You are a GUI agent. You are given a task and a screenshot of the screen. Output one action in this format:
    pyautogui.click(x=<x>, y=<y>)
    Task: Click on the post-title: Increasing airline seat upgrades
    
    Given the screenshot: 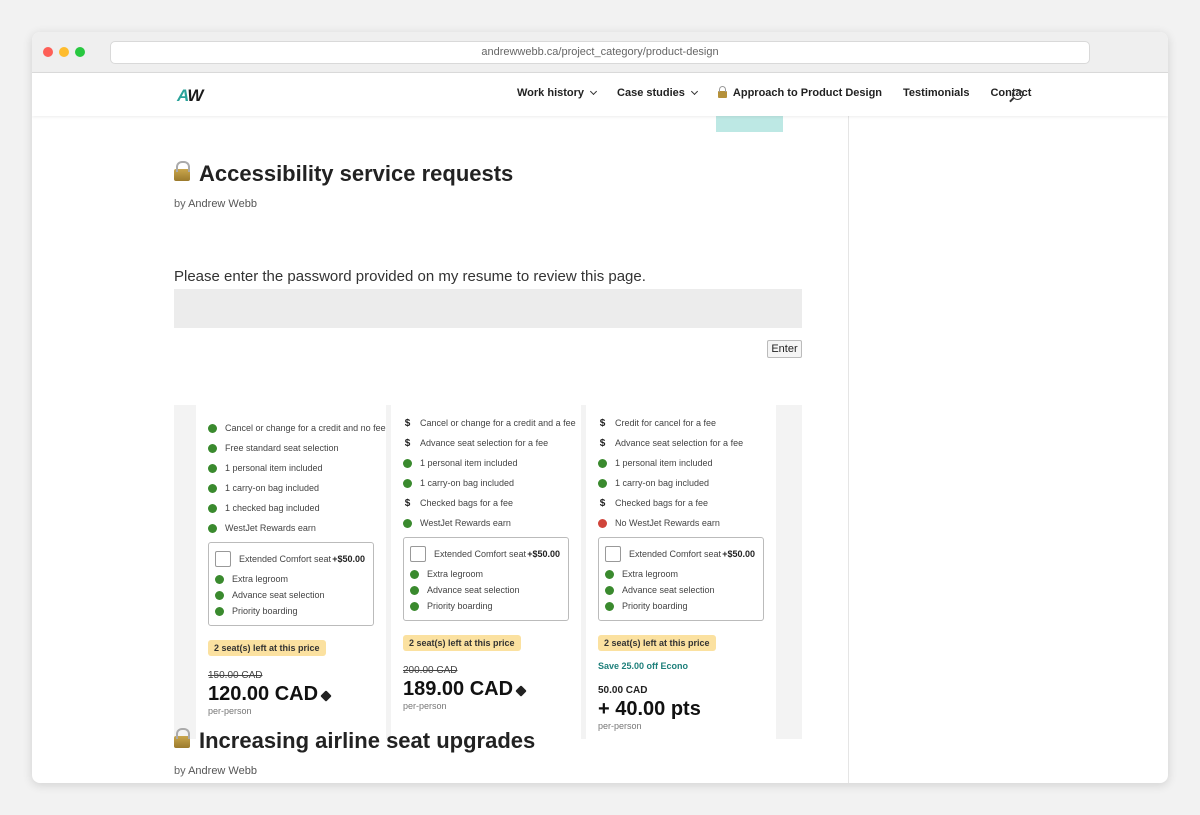 What is the action you would take?
    pyautogui.click(x=354, y=741)
    